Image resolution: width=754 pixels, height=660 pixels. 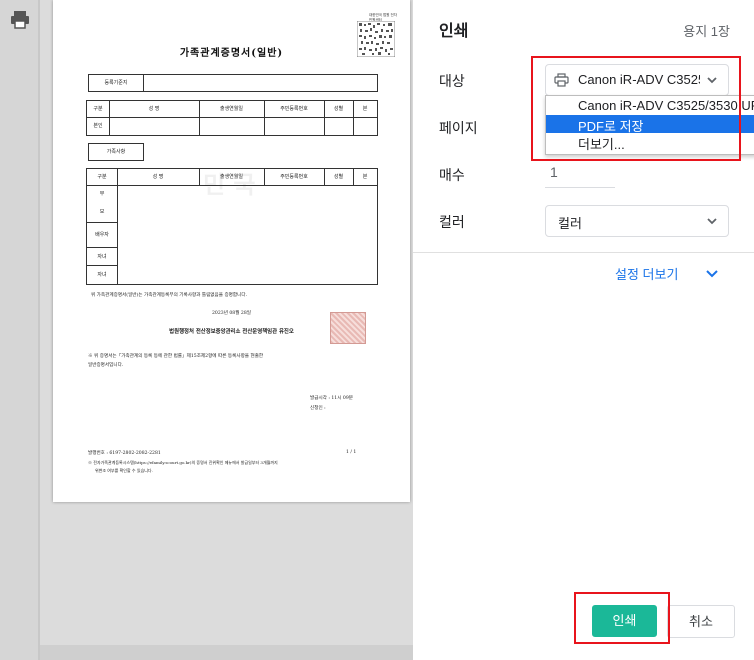 I want to click on highlight-box-destination, so click(x=636, y=108).